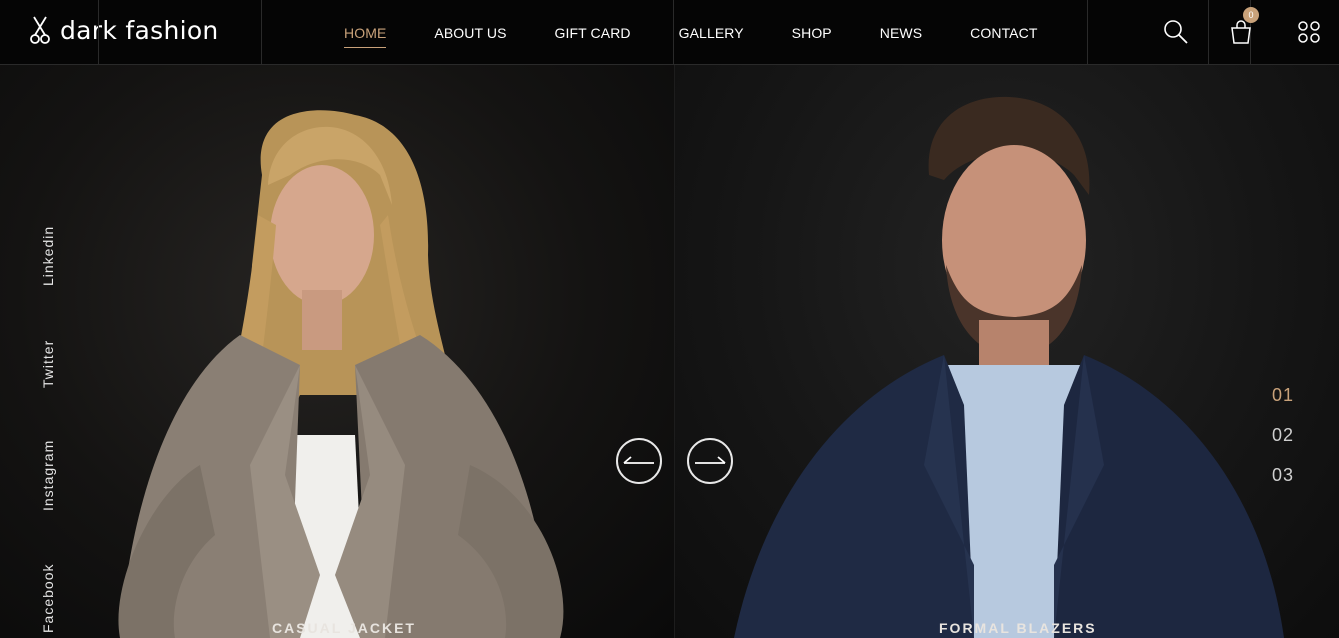 This screenshot has height=638, width=1339. I want to click on social-instagram: Instagram, so click(48, 475).